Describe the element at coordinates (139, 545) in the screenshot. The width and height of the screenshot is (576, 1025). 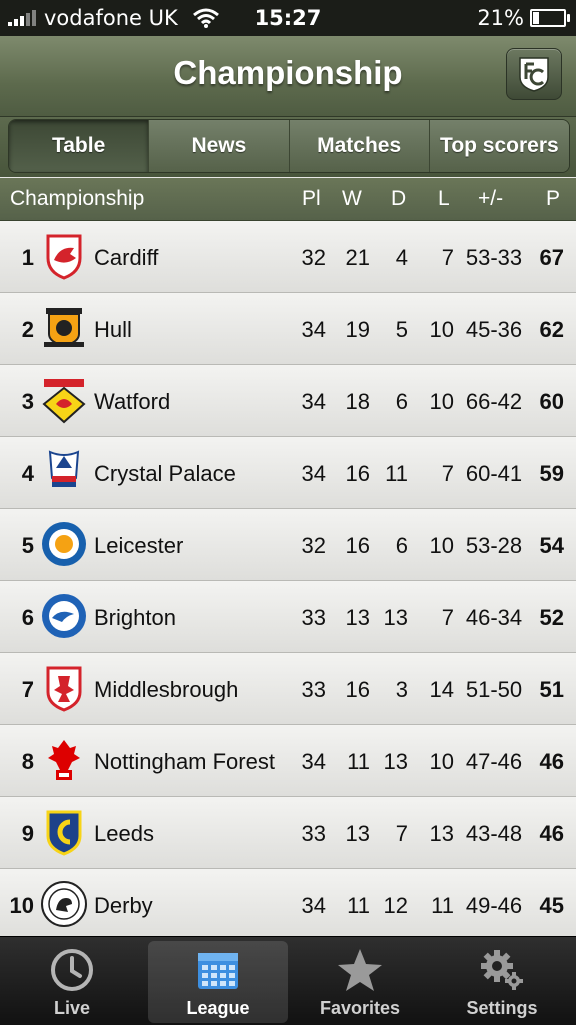
I see `row-team: Leicester` at that location.